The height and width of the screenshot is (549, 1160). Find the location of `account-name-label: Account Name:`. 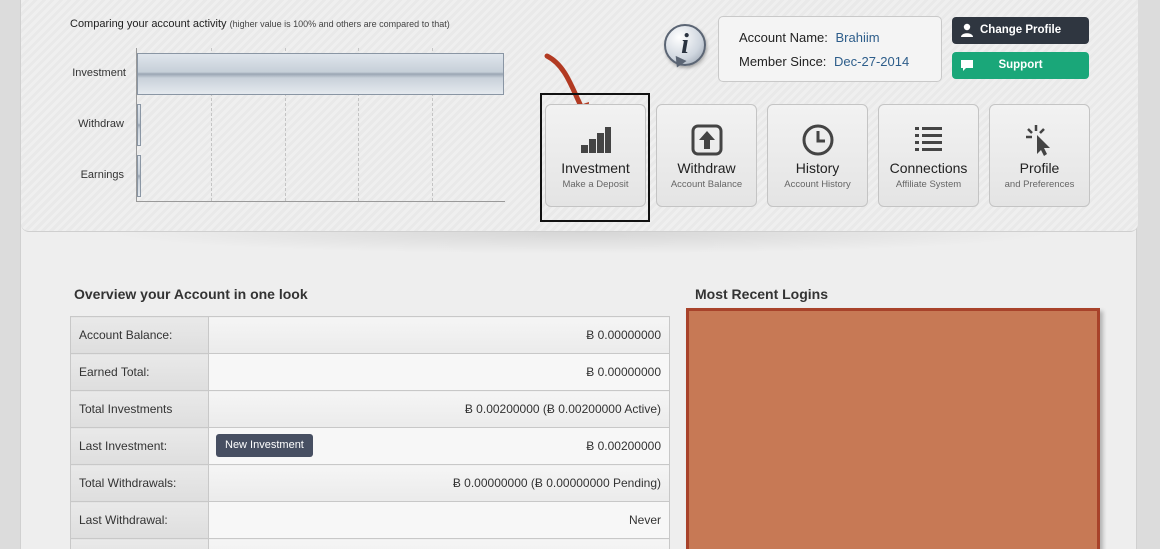

account-name-label: Account Name: is located at coordinates (783, 37).